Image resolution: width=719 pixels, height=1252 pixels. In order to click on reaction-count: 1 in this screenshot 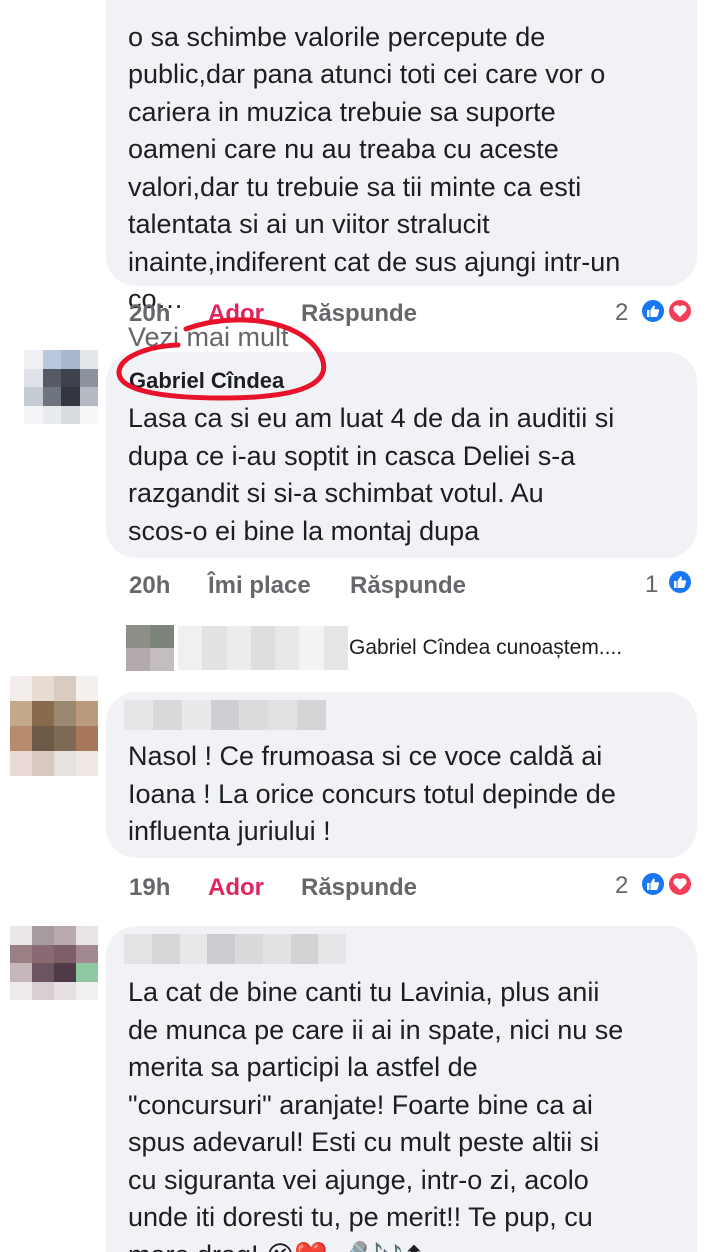, I will do `click(651, 585)`.